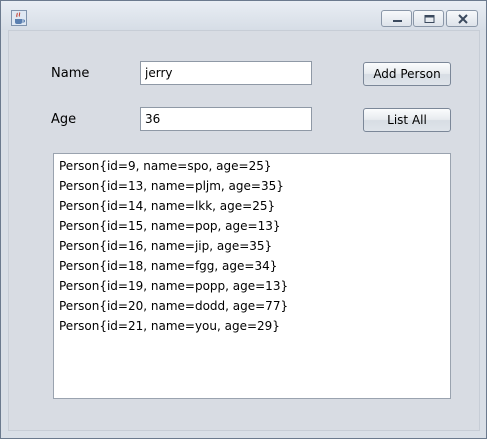 The image size is (487, 439). I want to click on list-item: Person{id=16, name=jip, age=35}, so click(166, 246).